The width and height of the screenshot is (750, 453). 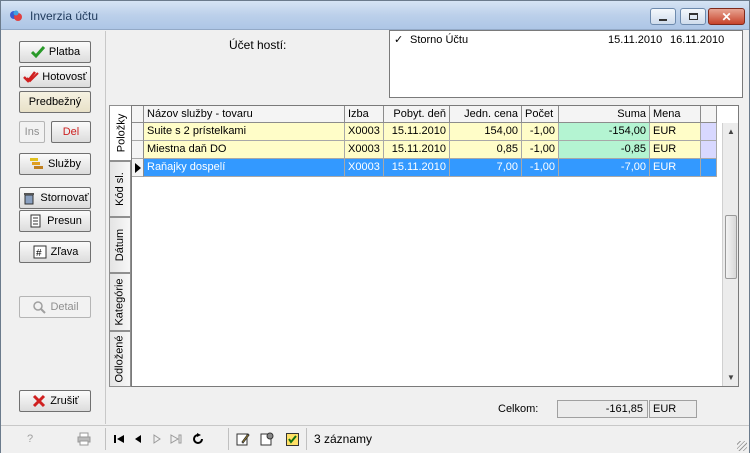 I want to click on close-icon: ✕, so click(x=726, y=16).